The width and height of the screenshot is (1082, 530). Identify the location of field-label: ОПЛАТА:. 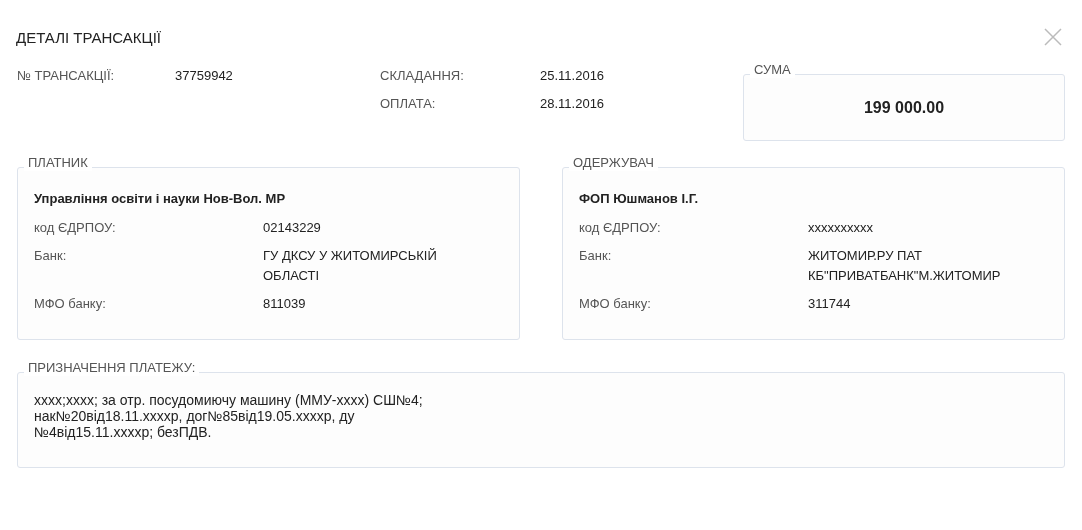
(408, 103).